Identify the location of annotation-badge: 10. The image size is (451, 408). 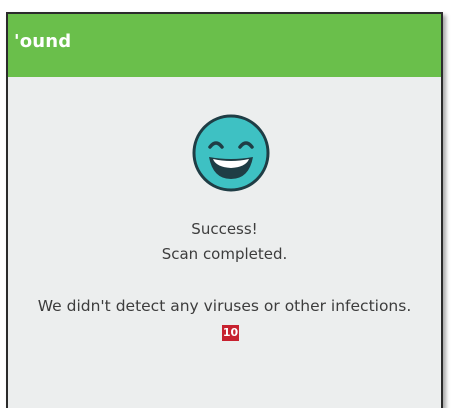
(230, 333).